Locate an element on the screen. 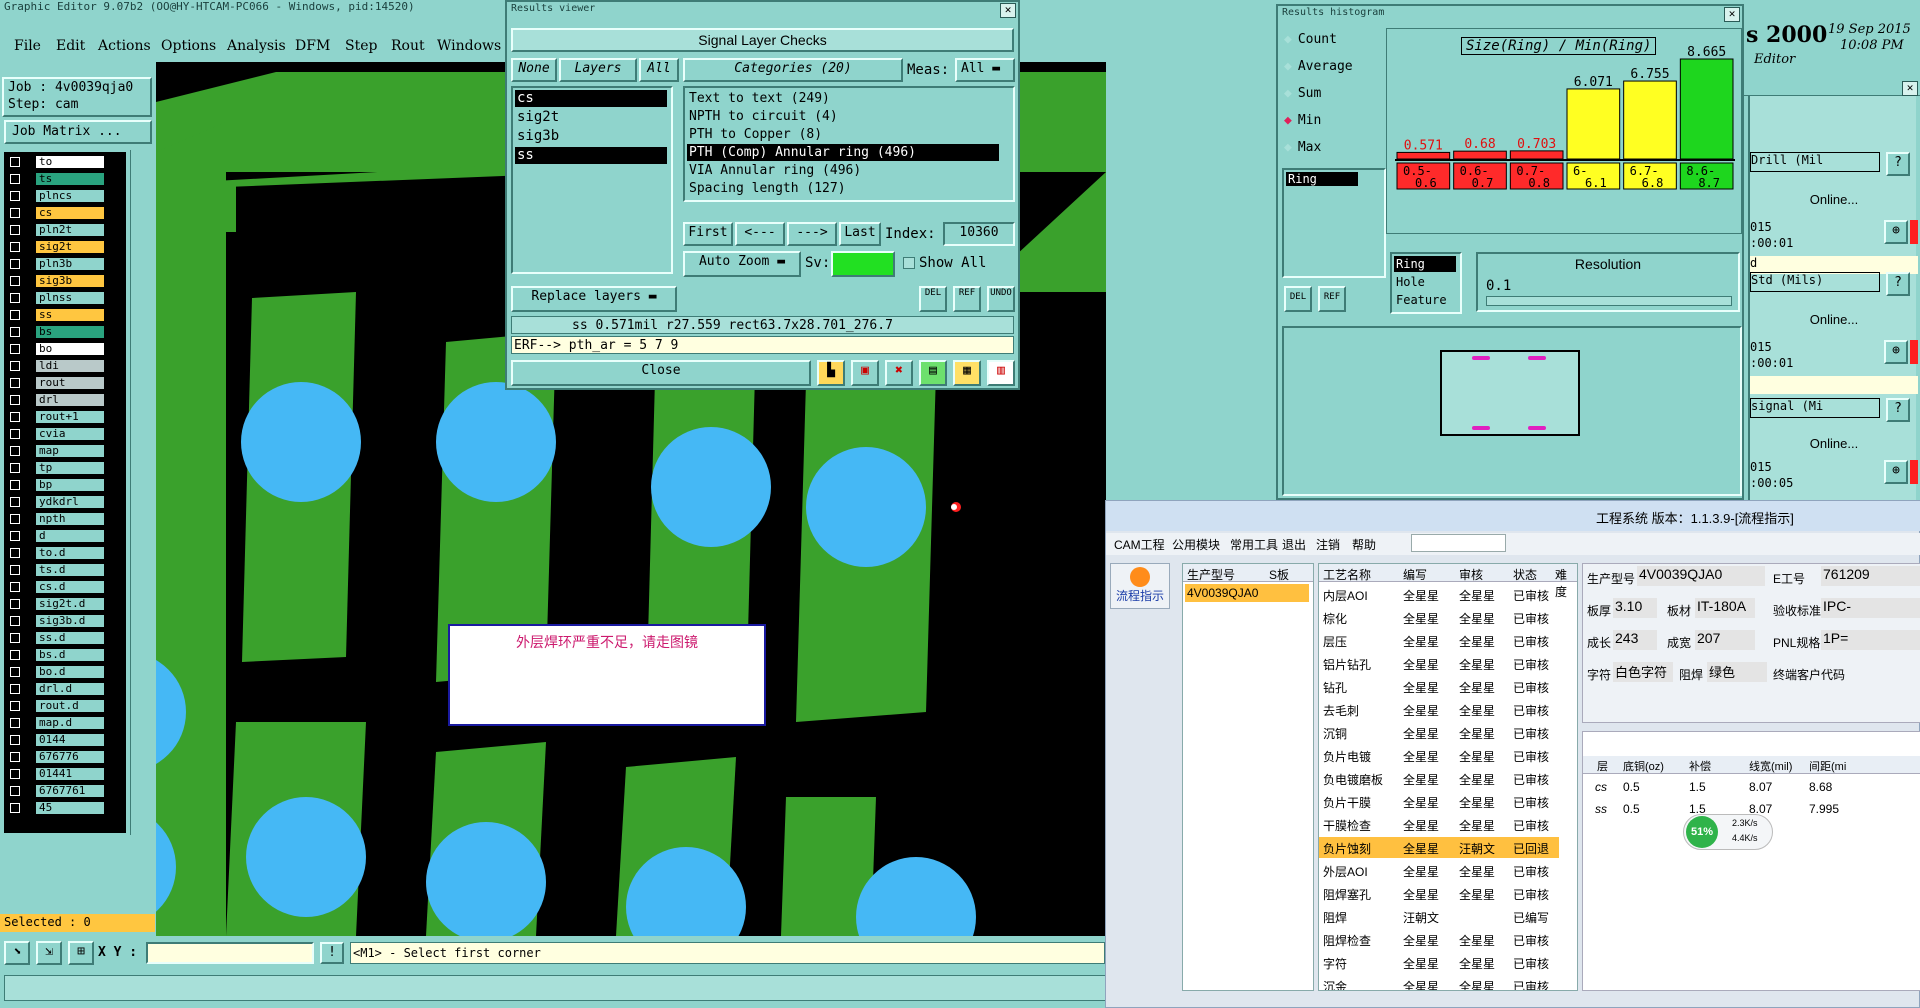 Image resolution: width=1920 pixels, height=1008 pixels. model-row: 4V0039QJA0 is located at coordinates (1247, 593).